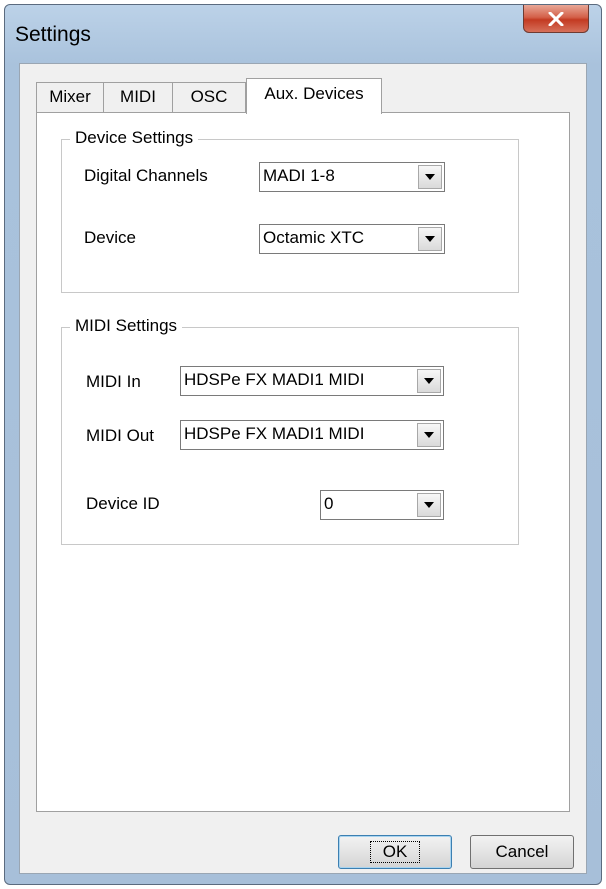  I want to click on midi-in-dropdown: HDSPe FX MADI1 MIDI, so click(312, 381).